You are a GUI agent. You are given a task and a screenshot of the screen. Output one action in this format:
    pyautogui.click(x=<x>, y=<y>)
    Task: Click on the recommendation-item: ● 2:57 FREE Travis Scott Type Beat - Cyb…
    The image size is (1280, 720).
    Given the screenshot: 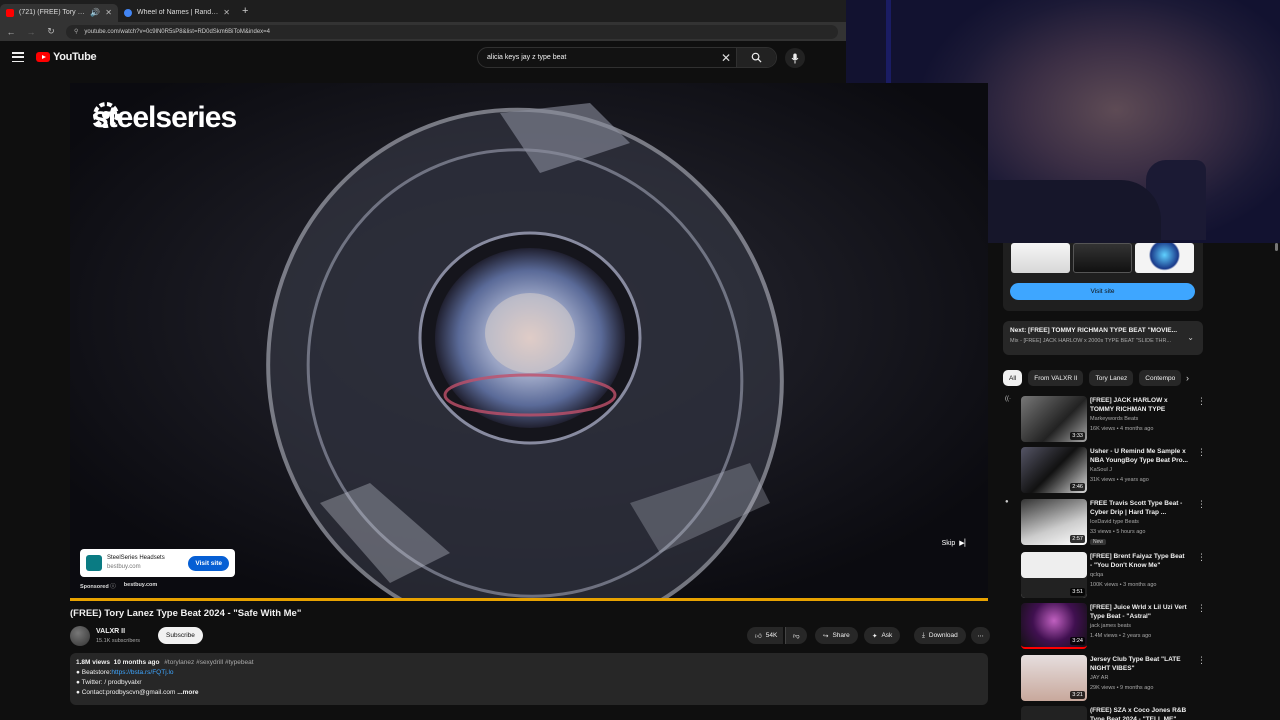 What is the action you would take?
    pyautogui.click(x=1104, y=523)
    